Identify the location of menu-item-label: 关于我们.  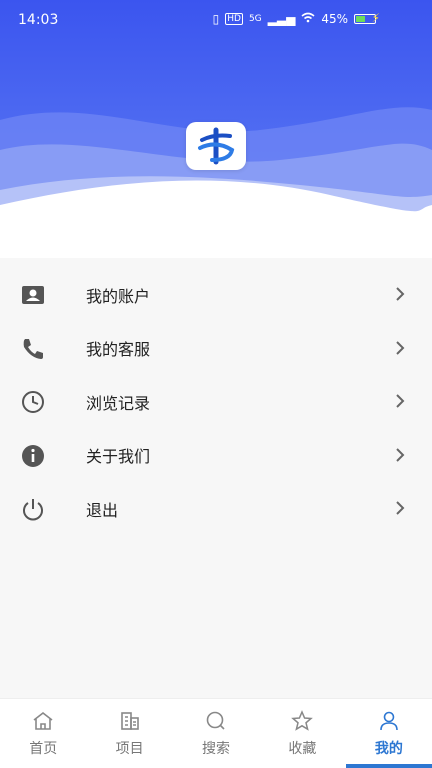
(118, 457).